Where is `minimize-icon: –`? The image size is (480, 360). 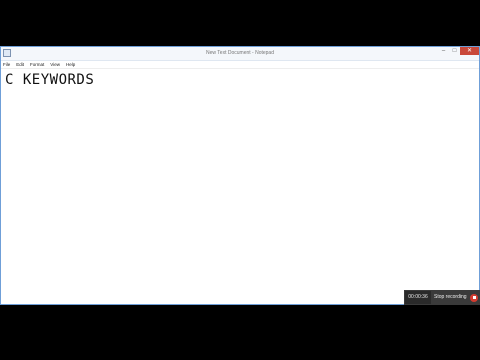
minimize-icon: – is located at coordinates (443, 51).